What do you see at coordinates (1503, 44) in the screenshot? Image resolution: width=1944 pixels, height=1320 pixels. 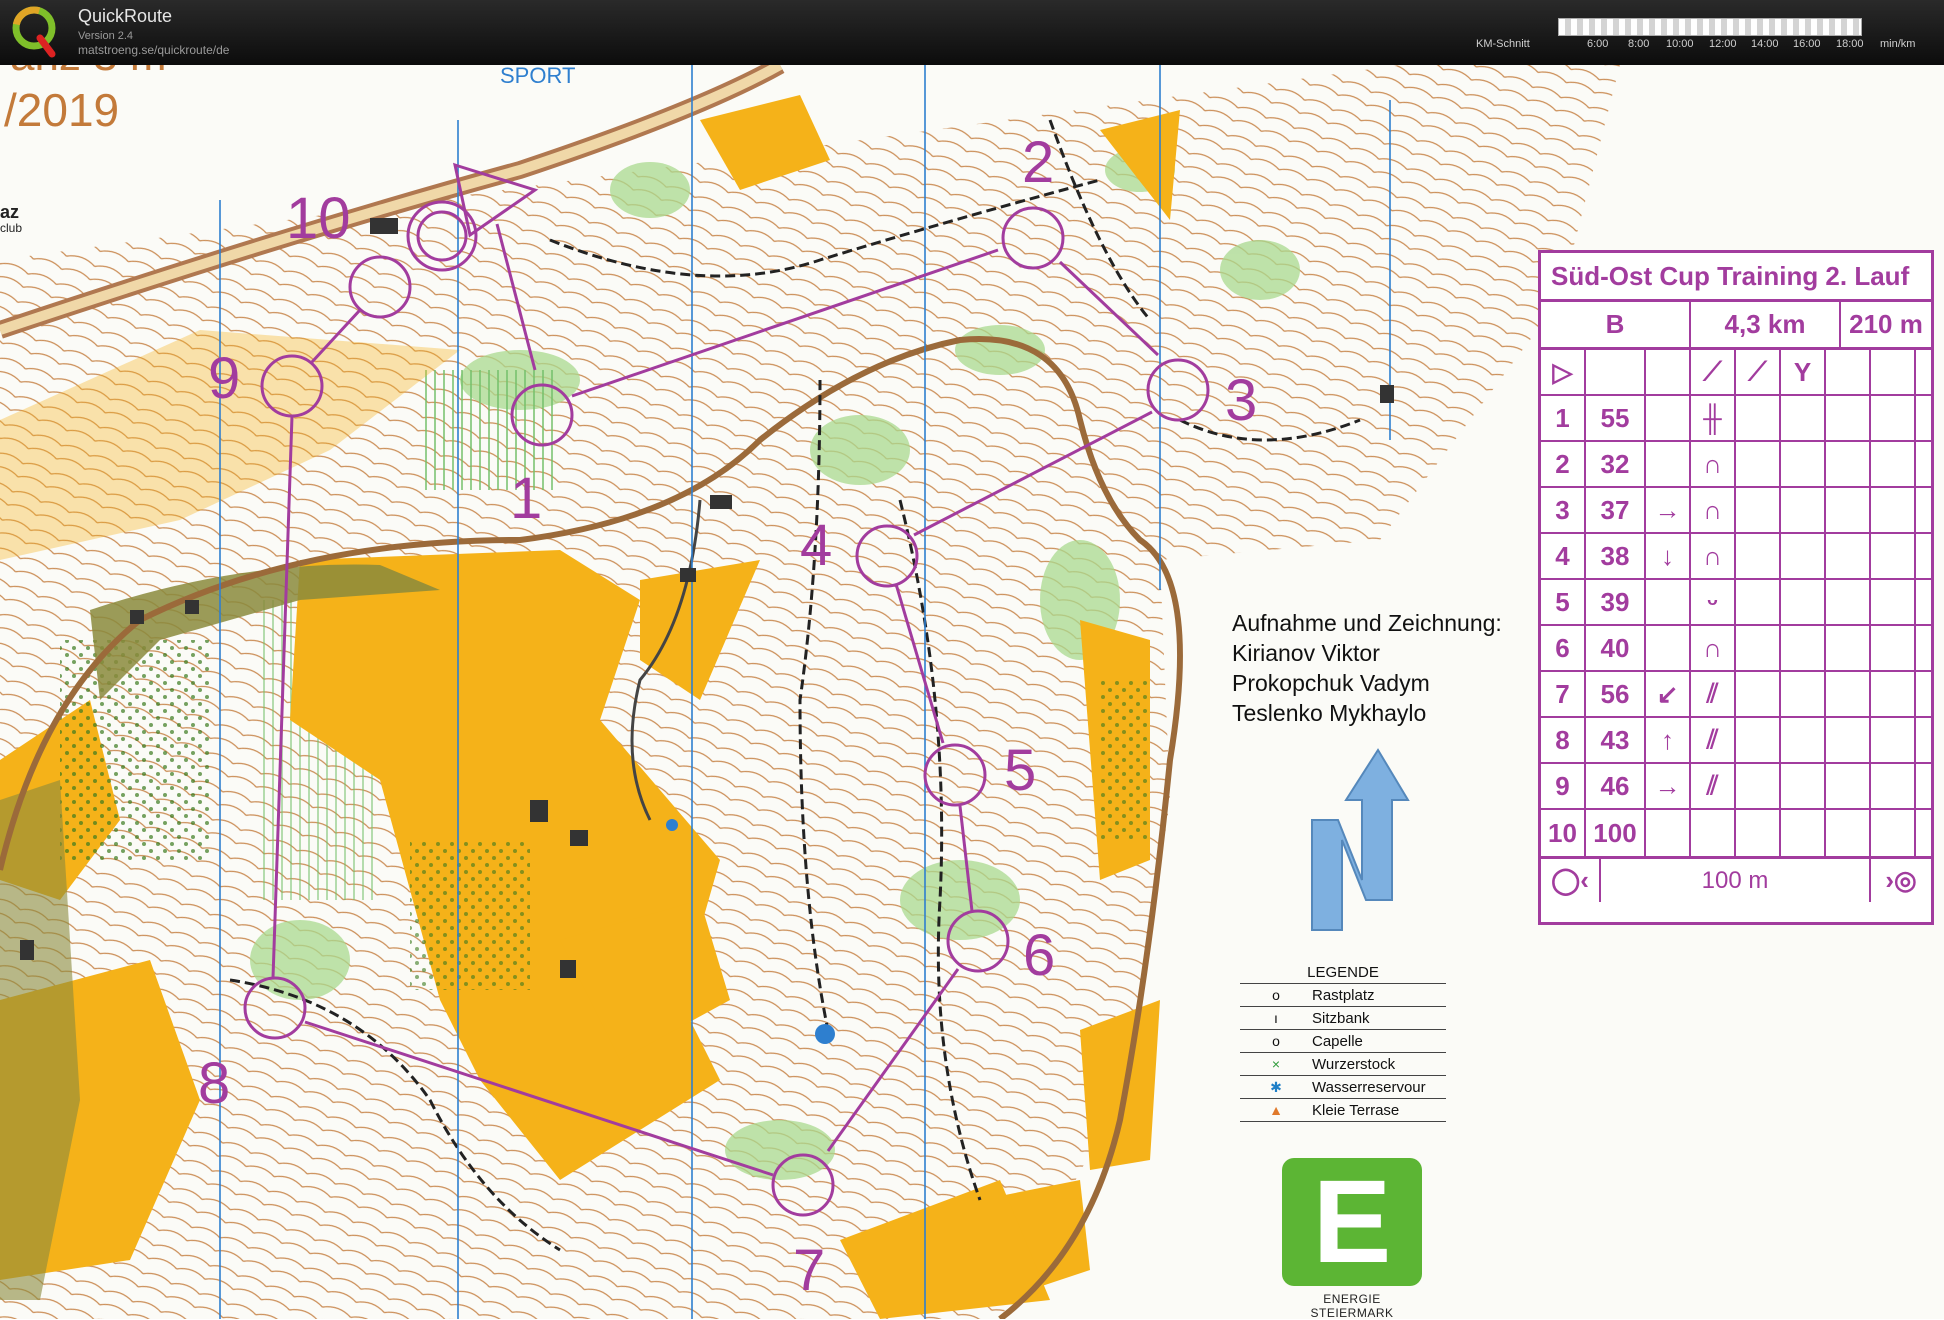 I see `pace-scale-label: KM-Schnitt` at bounding box center [1503, 44].